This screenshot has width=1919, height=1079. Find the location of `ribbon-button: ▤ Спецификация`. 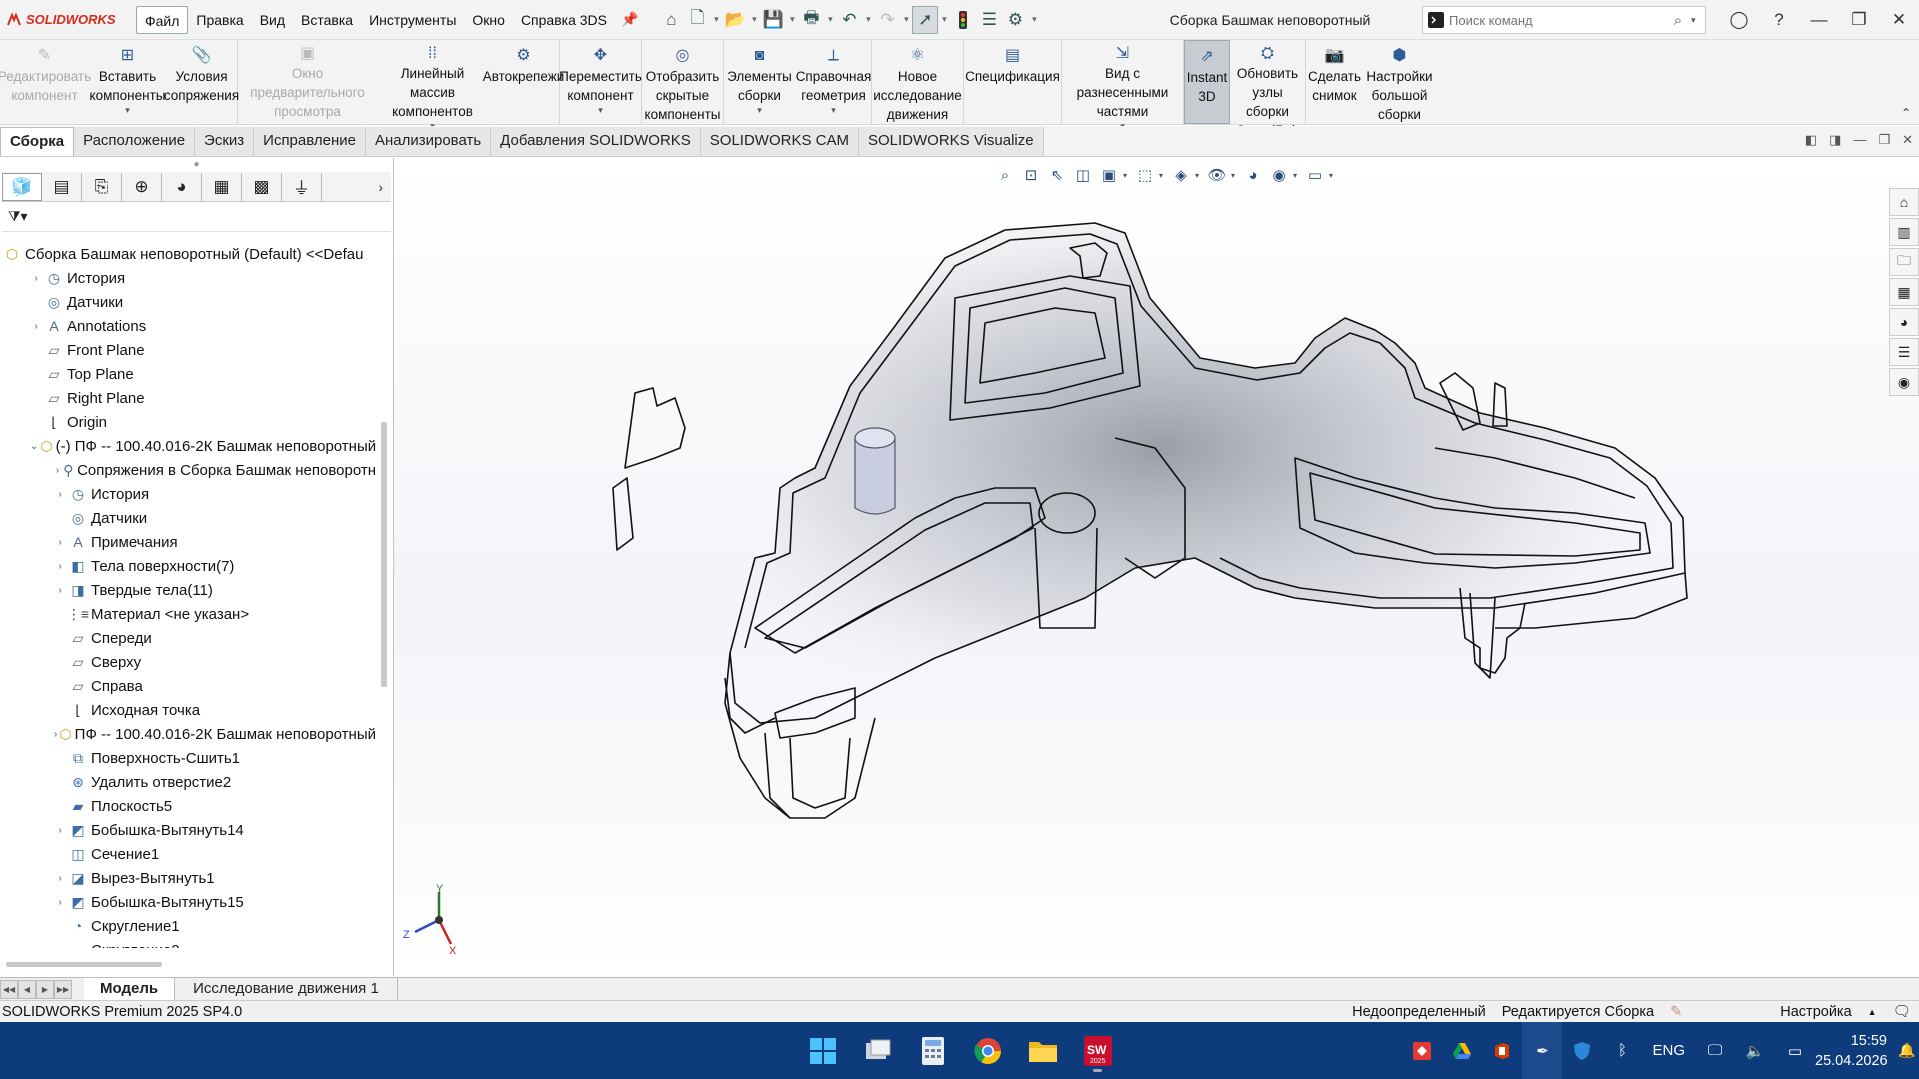

ribbon-button: ▤ Спецификация is located at coordinates (1013, 82).